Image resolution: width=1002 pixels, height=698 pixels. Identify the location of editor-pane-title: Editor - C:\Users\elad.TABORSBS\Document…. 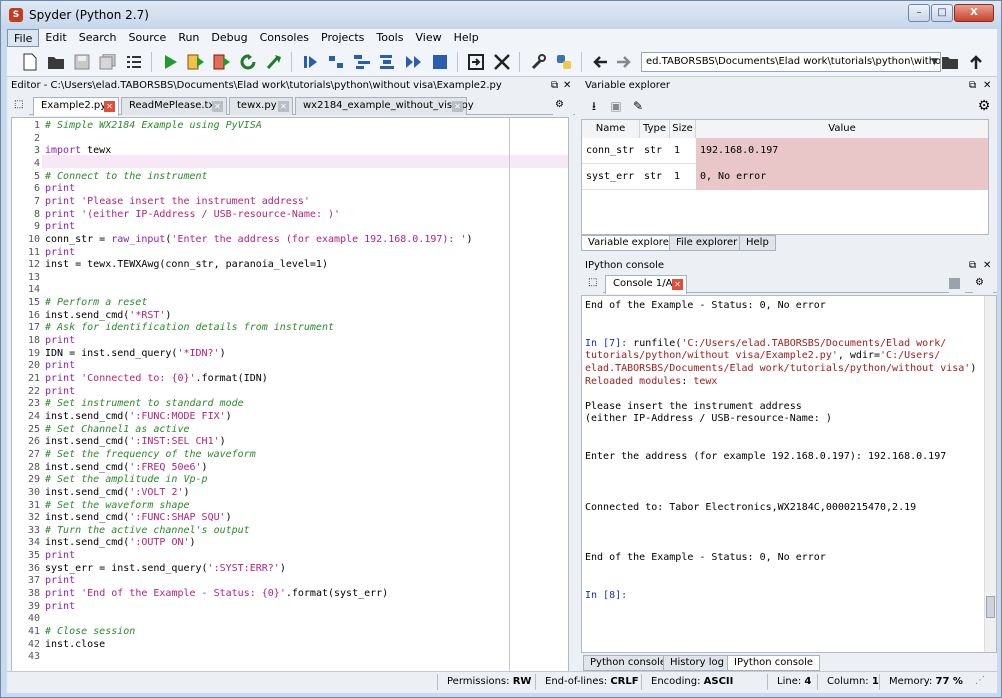
(290, 86).